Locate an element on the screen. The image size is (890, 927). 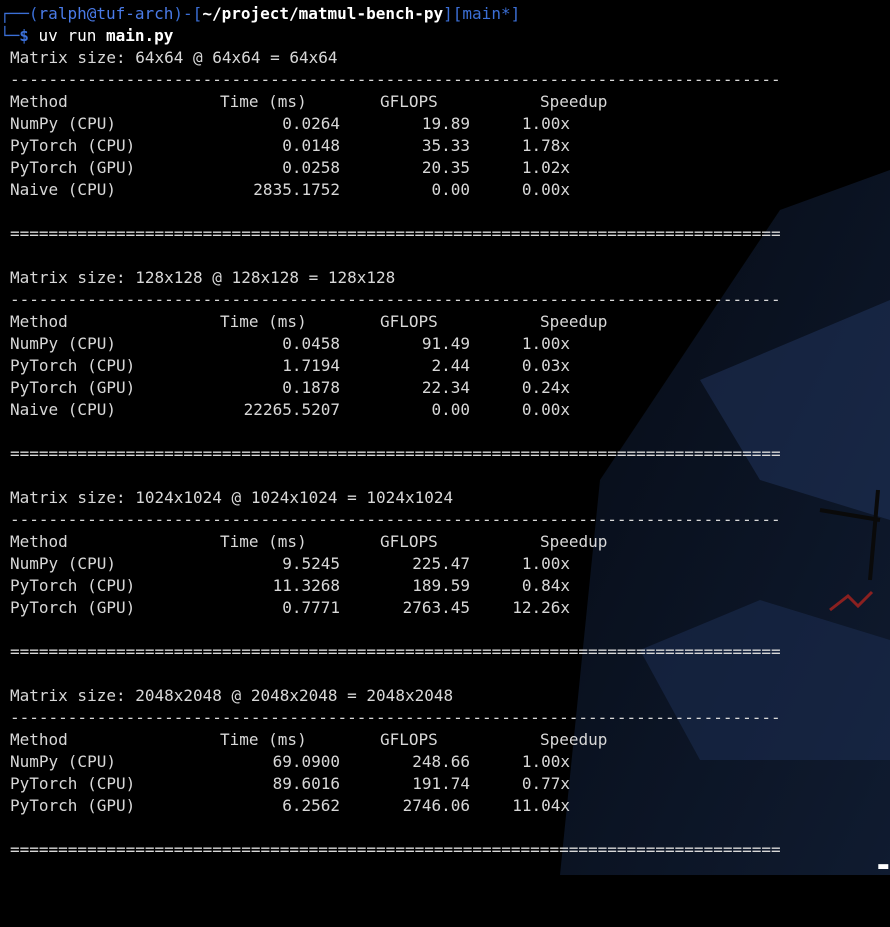
cell-time: 0.0148 is located at coordinates (311, 145).